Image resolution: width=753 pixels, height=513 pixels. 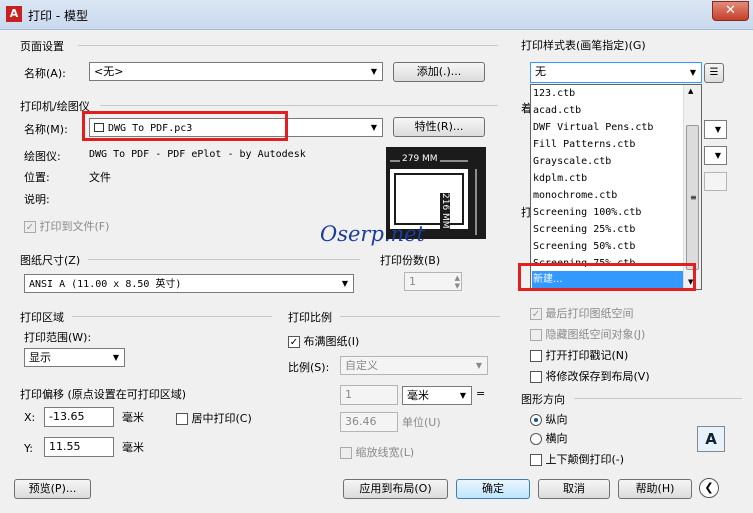 What do you see at coordinates (133, 447) in the screenshot?
I see `offset-y-unit: 毫米` at bounding box center [133, 447].